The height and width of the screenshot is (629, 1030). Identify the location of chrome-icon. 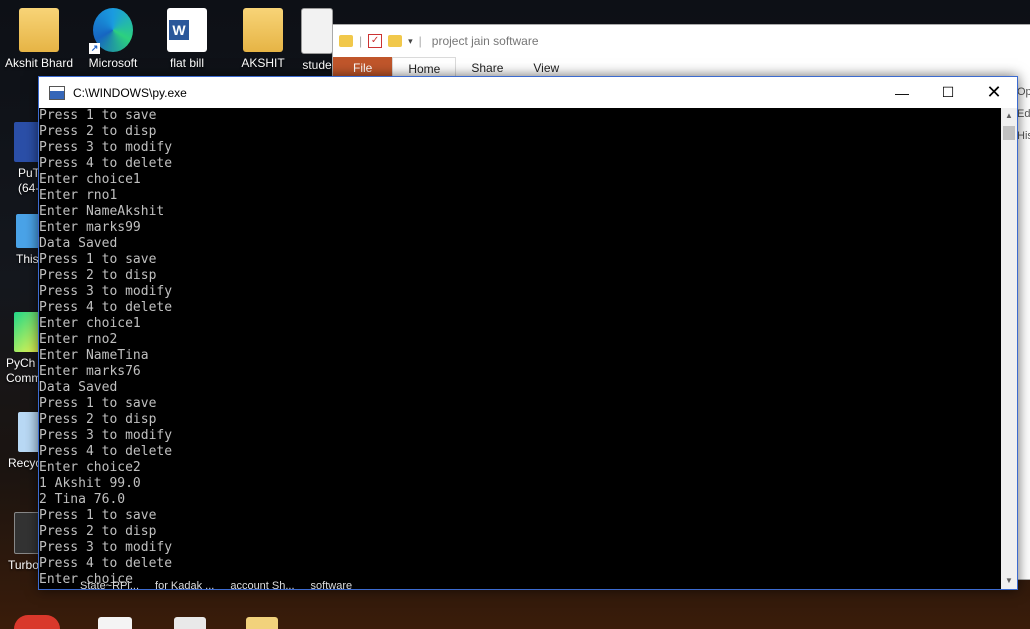
(37, 622).